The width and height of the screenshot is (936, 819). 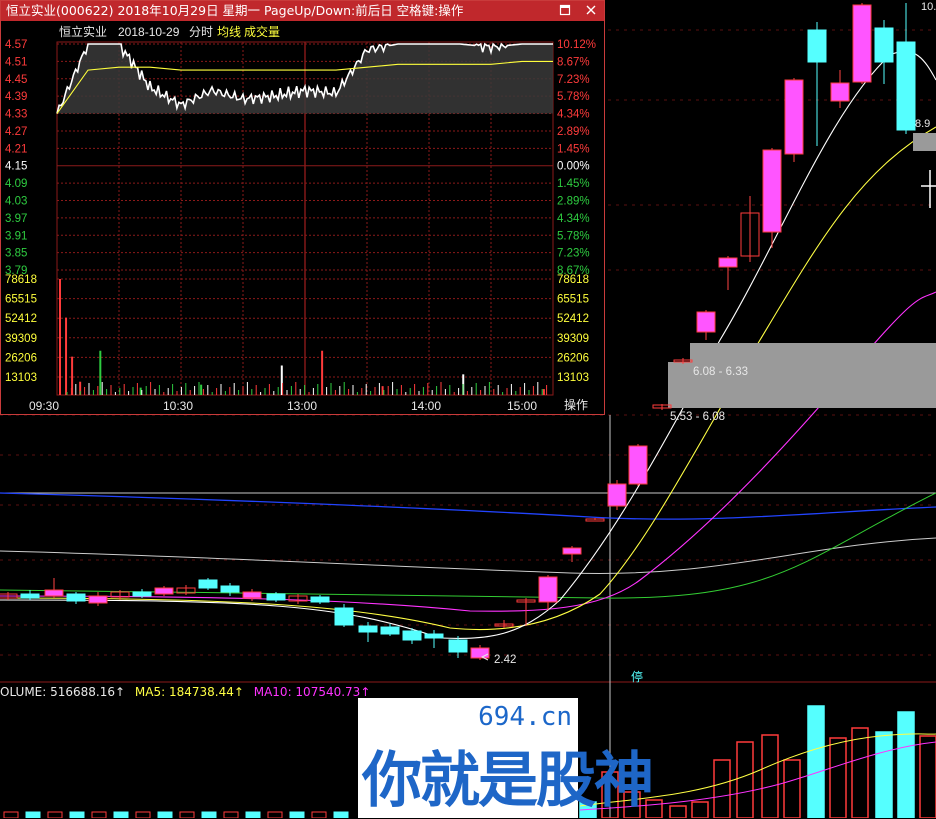 I want to click on pct-tick-label: 8.67%, so click(x=573, y=62).